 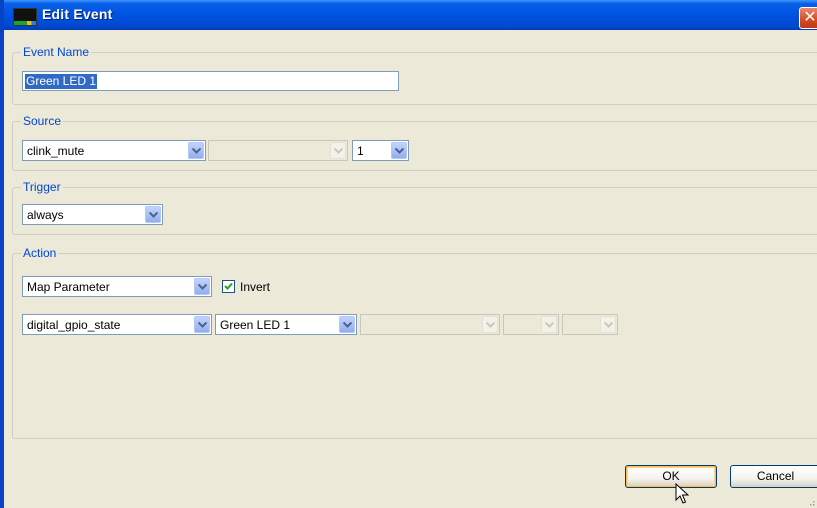 What do you see at coordinates (77, 14) in the screenshot?
I see `window-title: Edit Event` at bounding box center [77, 14].